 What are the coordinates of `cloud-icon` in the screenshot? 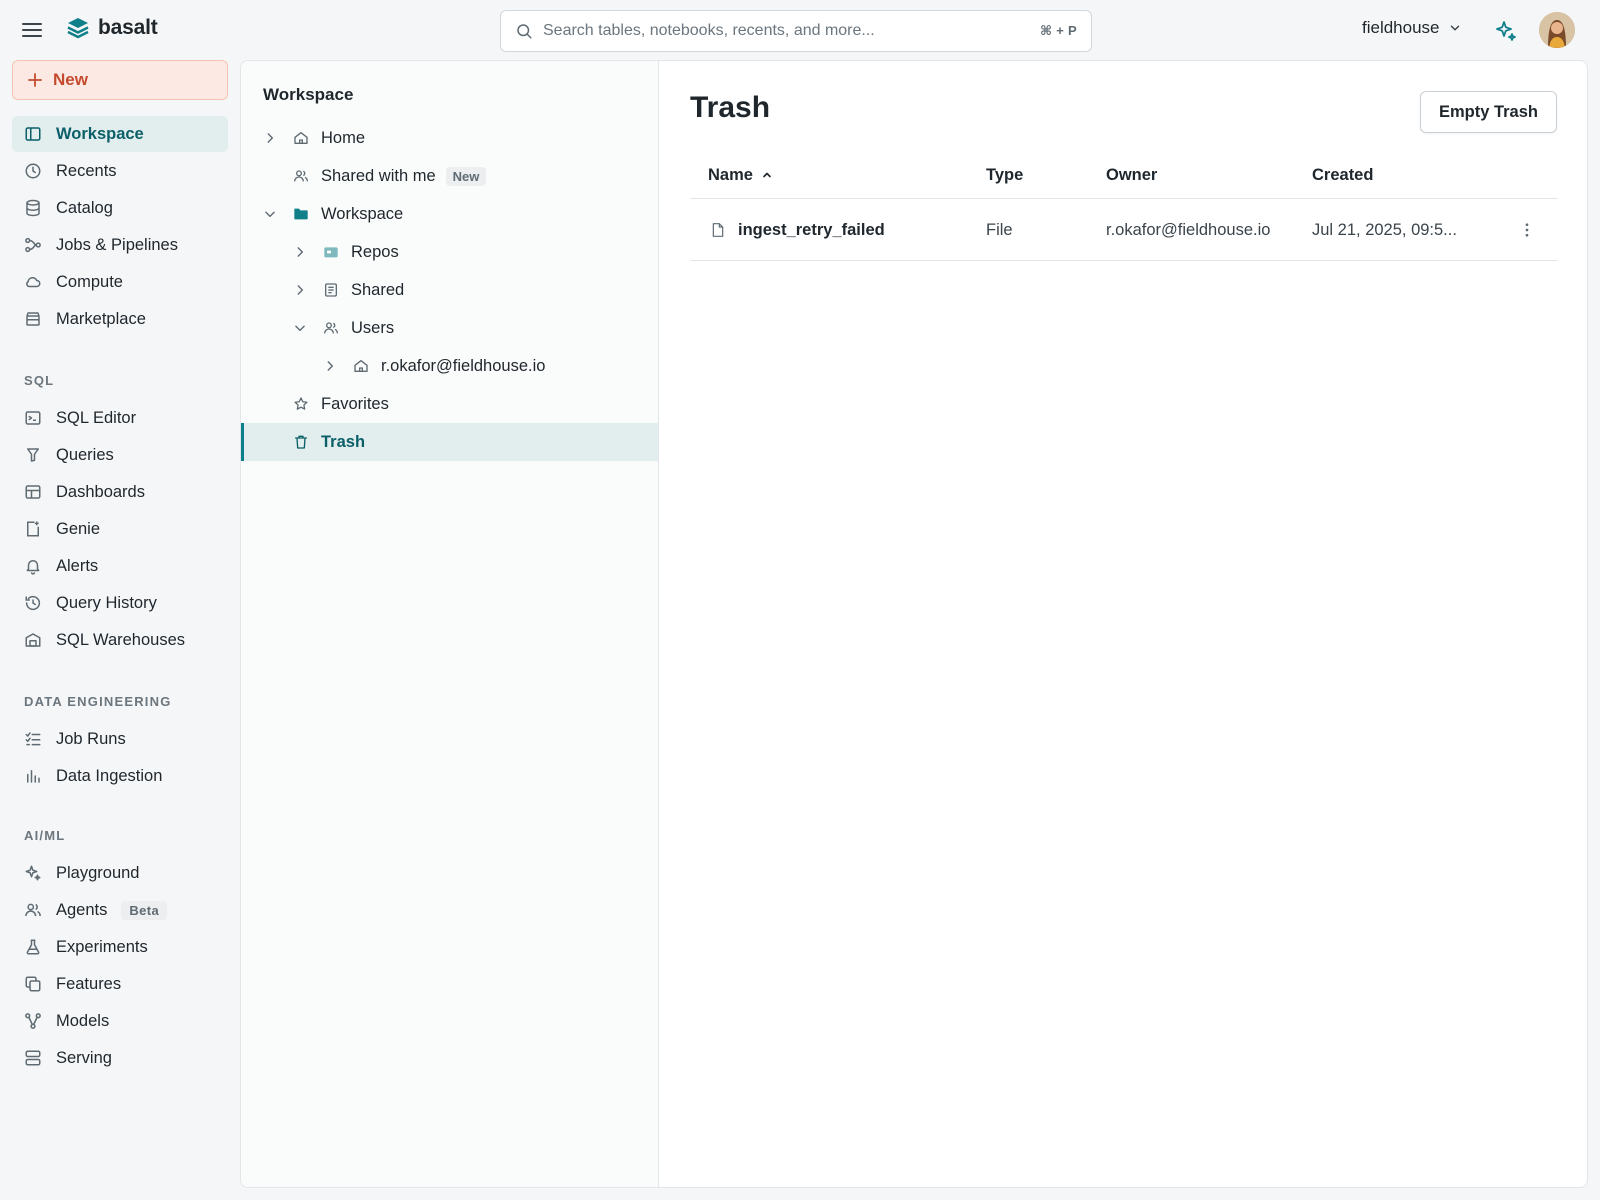 It's located at (33, 282).